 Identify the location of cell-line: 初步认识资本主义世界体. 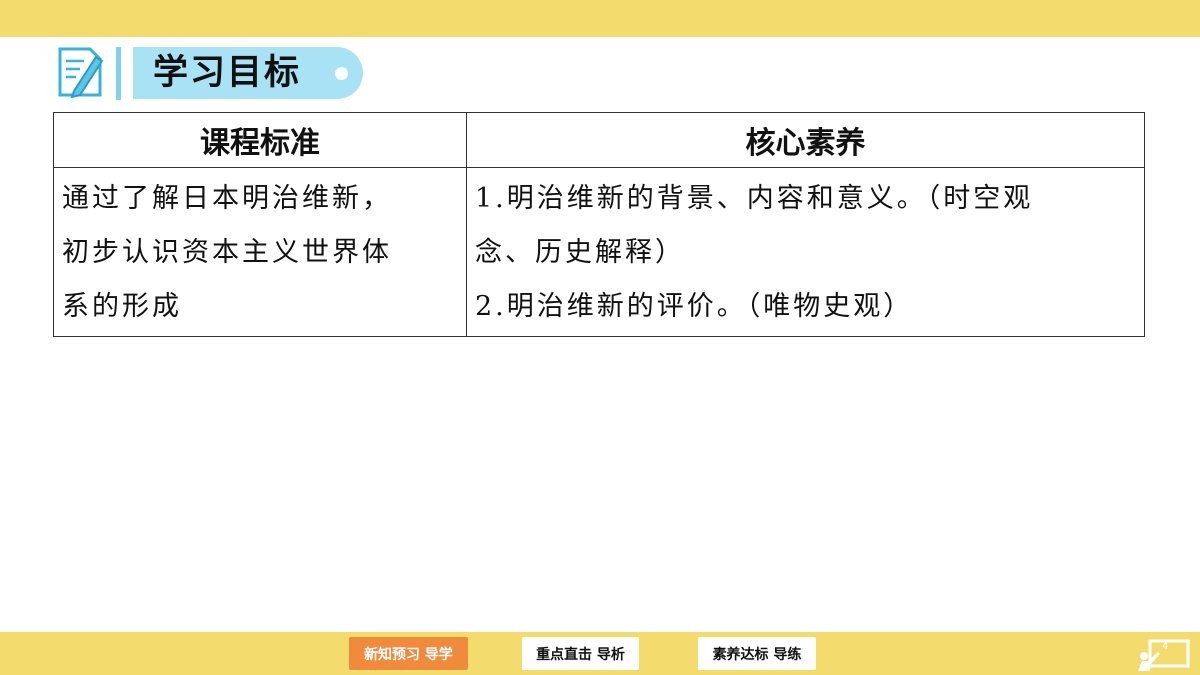
(227, 252).